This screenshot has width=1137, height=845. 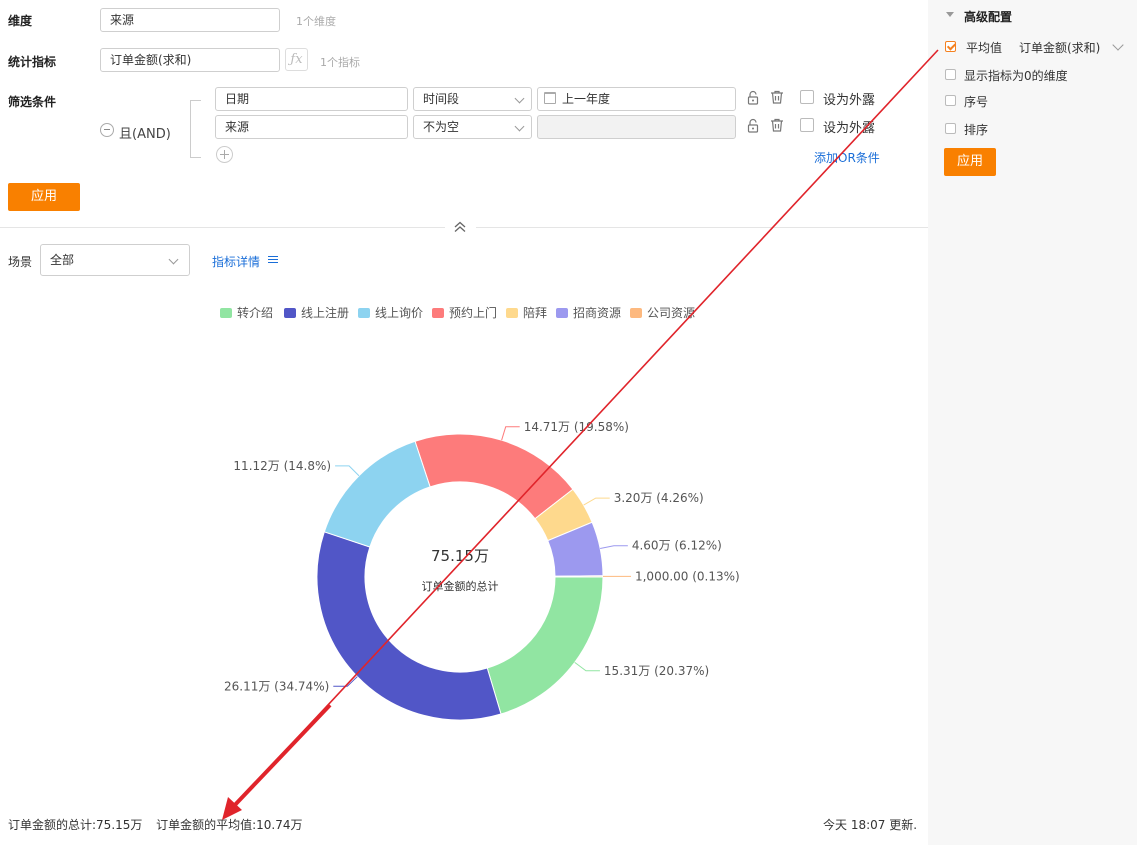 I want to click on legend-label: 线上注册, so click(x=325, y=313).